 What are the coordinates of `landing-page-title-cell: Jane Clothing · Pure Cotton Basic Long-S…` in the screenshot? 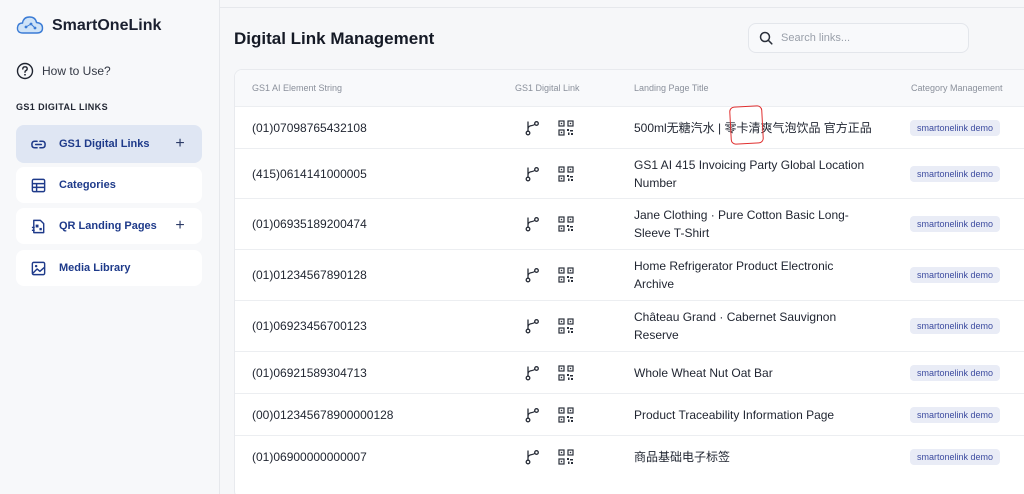 It's located at (741, 224).